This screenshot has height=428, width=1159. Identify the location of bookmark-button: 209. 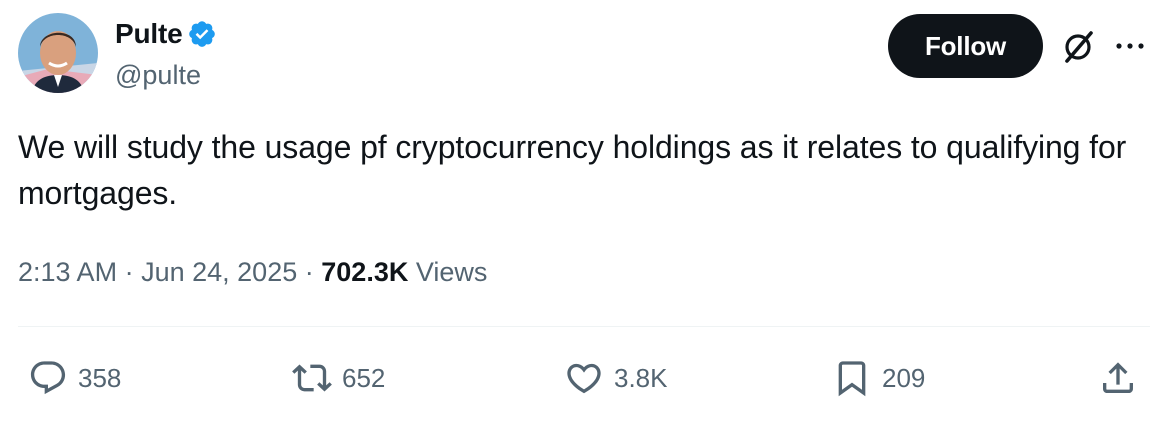
(878, 378).